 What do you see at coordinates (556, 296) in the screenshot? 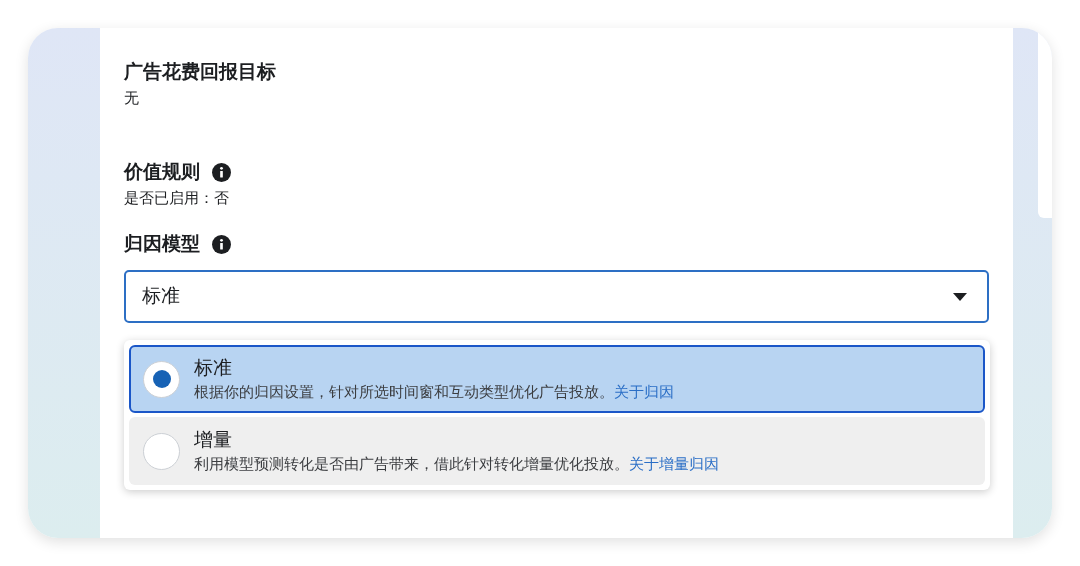
I see `attribution-select: 标准` at bounding box center [556, 296].